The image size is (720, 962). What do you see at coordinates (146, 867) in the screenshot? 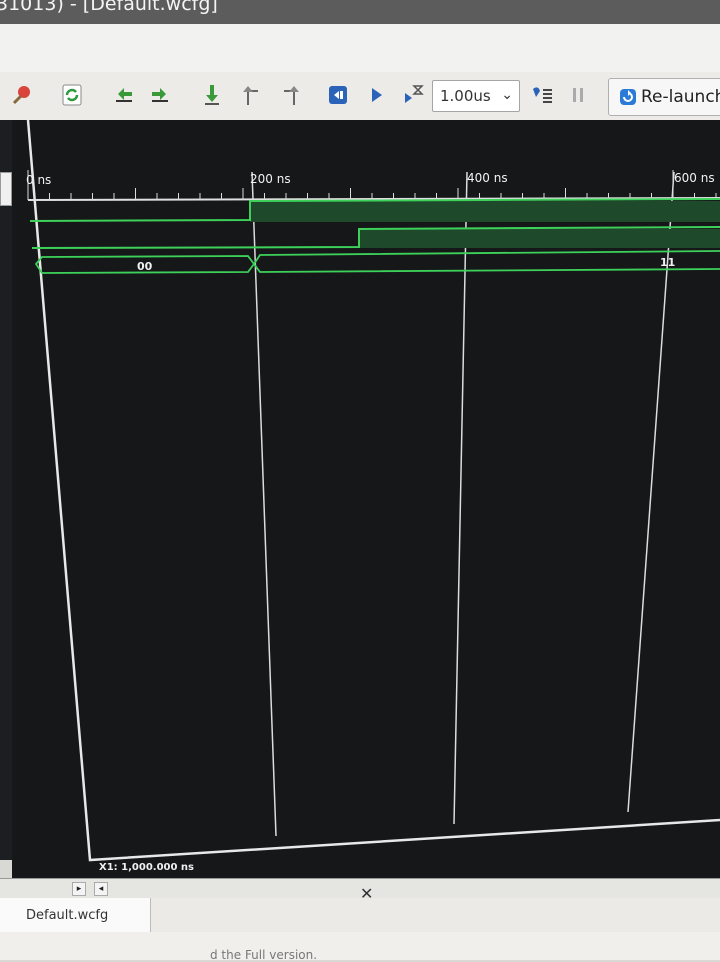
I see `cursor-readout: X1: 1,000.000 ns` at bounding box center [146, 867].